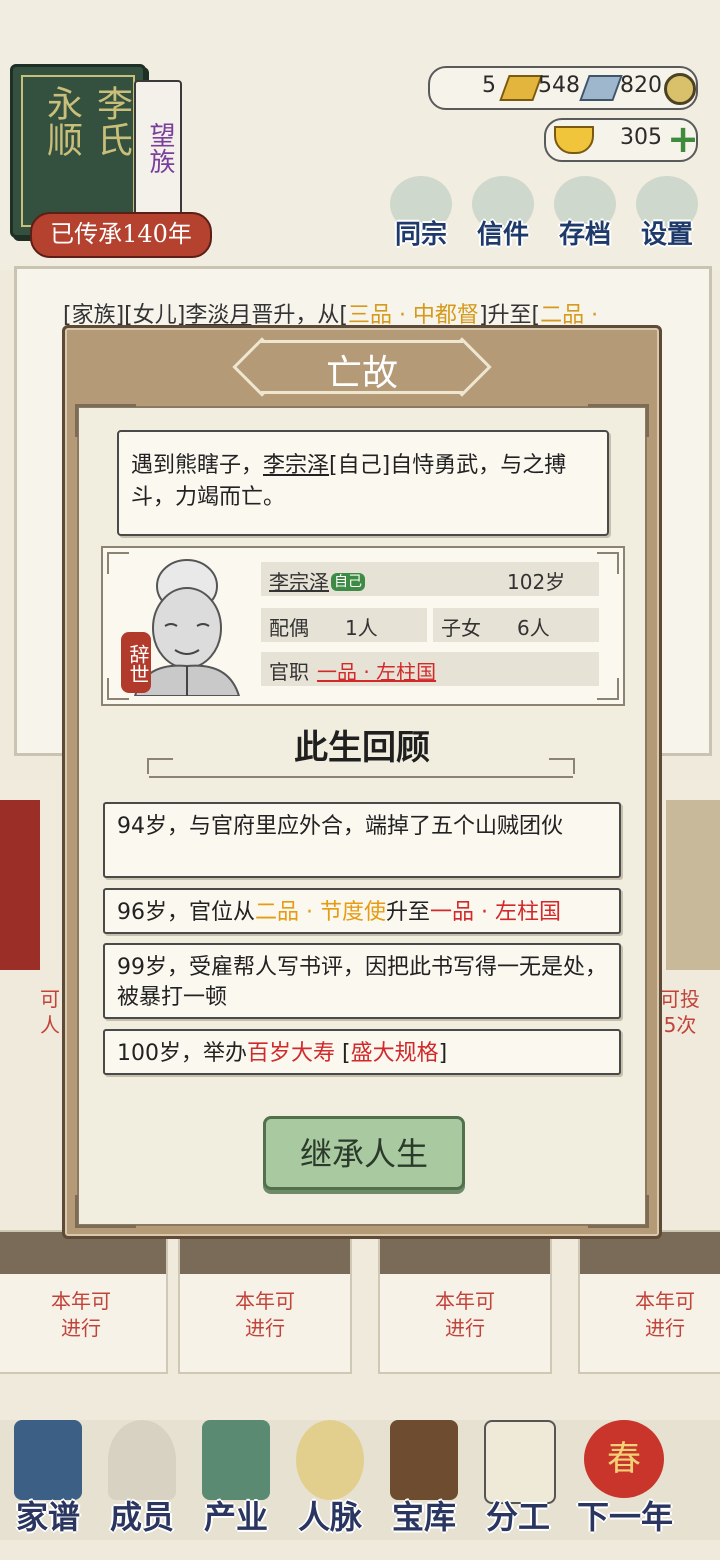 This screenshot has width=720, height=1560. I want to click on nav-label-treasury: 宝库, so click(423, 1517).